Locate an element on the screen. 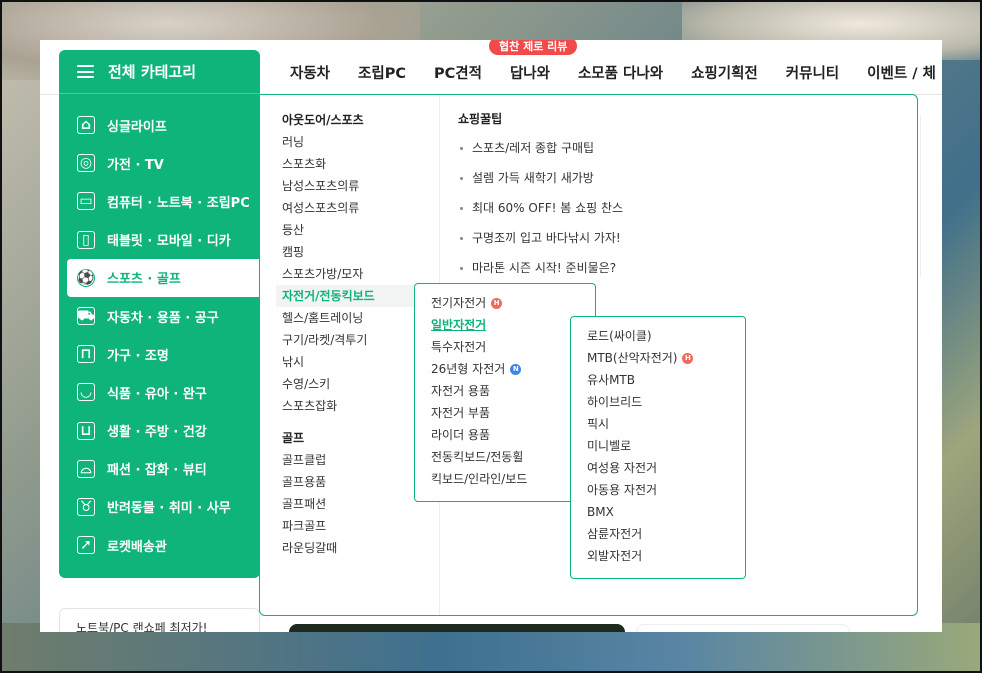 Image resolution: width=982 pixels, height=673 pixels. category-item: ▭ 컴퓨터 · 노트북 · 조립PC is located at coordinates (159, 201).